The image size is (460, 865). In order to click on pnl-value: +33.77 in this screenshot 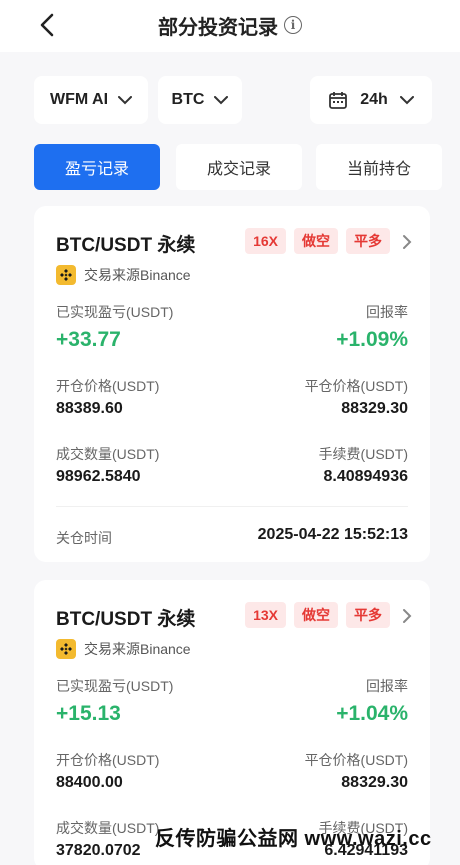, I will do `click(88, 339)`.